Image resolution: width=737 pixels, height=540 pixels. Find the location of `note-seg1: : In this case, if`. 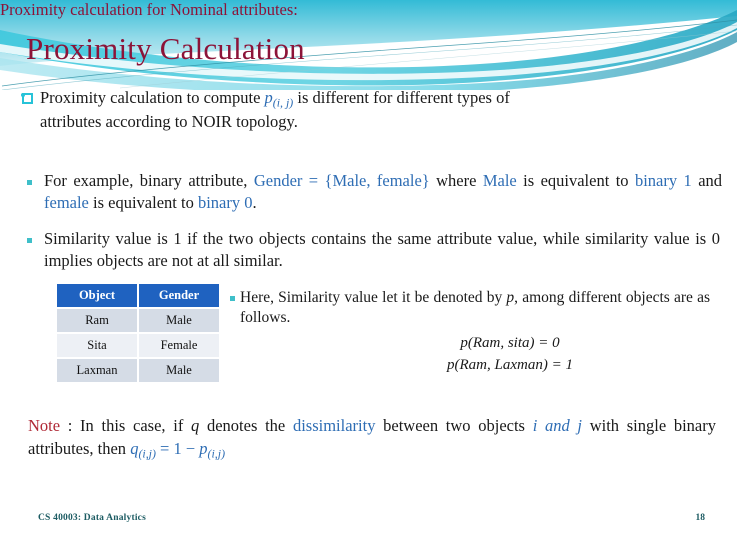

note-seg1: : In this case, if is located at coordinates (126, 425).